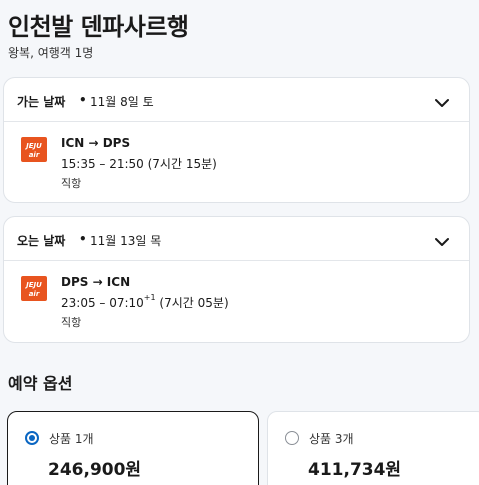  What do you see at coordinates (373, 448) in the screenshot?
I see `booking-option-2: 상품 3개 411,734원` at bounding box center [373, 448].